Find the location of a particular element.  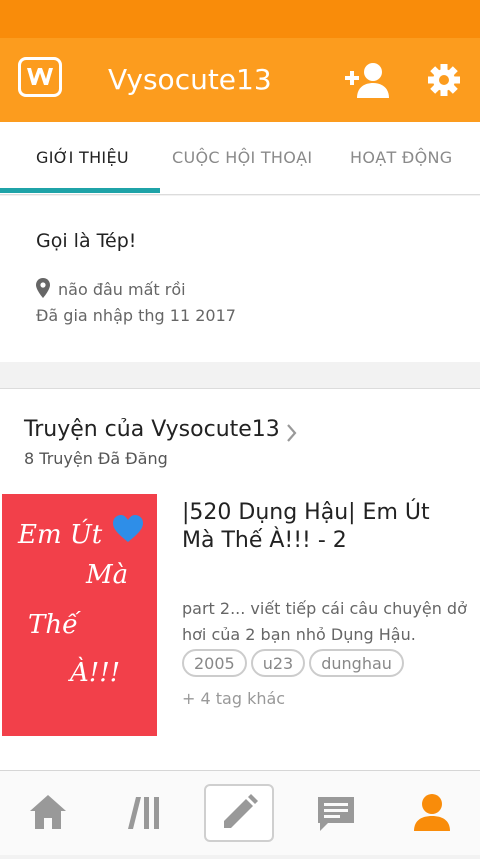

nav-profile is located at coordinates (432, 813).